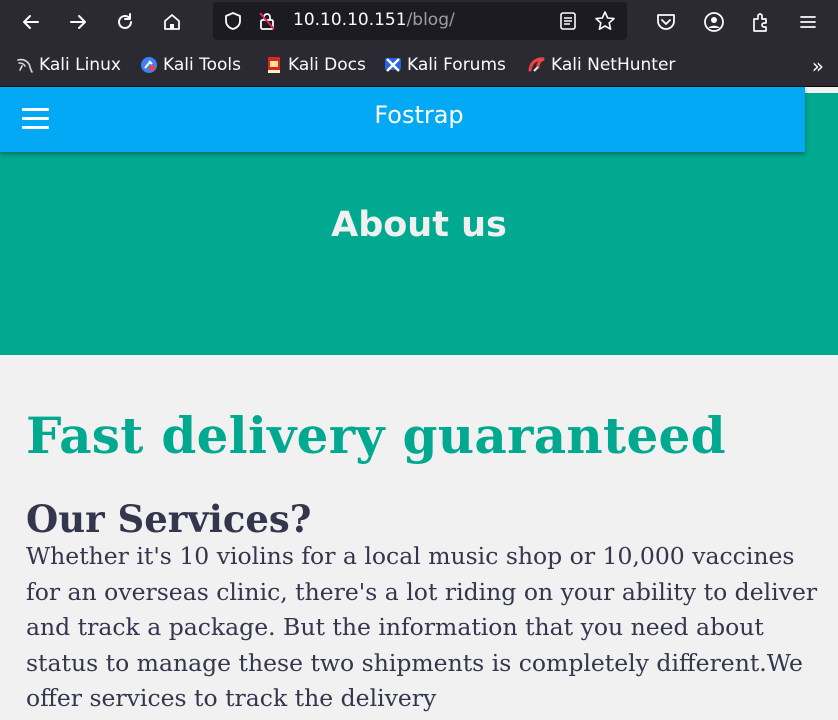 The image size is (838, 720). Describe the element at coordinates (419, 115) in the screenshot. I see `site-brand: Fostrap` at that location.